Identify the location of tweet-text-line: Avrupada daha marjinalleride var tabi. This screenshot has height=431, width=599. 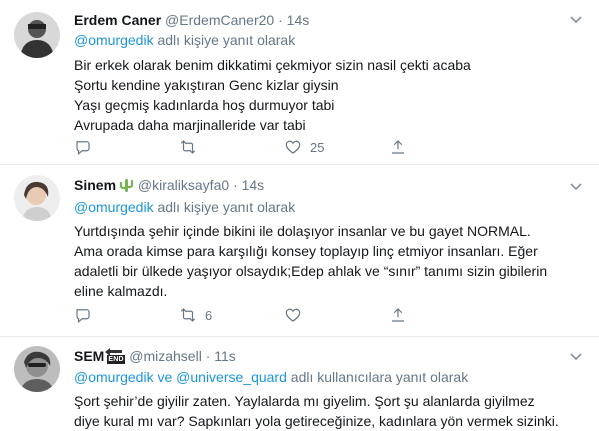
(190, 125).